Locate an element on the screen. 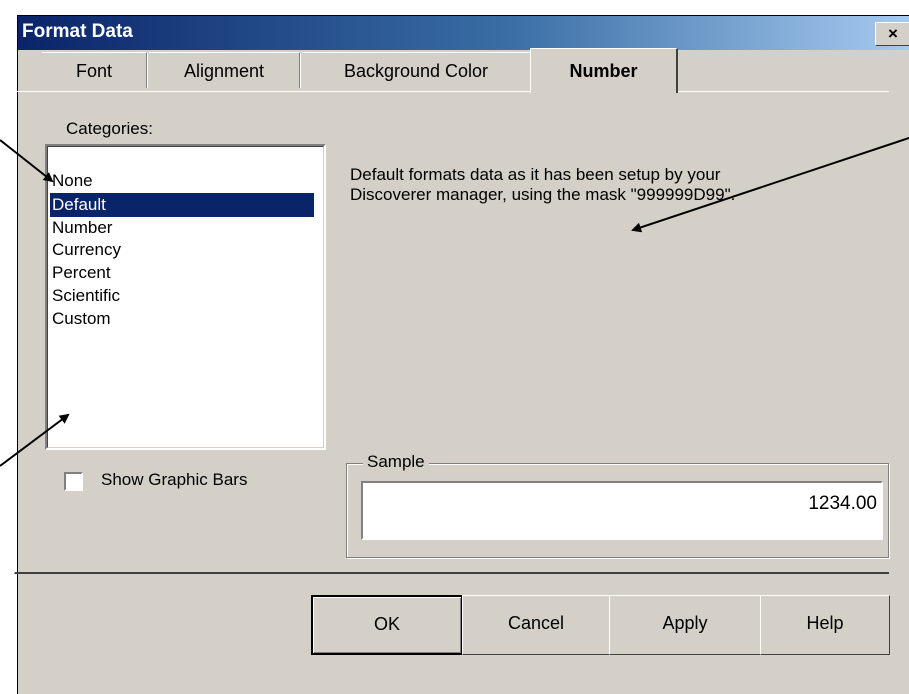  tab-background-color: Background Color is located at coordinates (416, 72).